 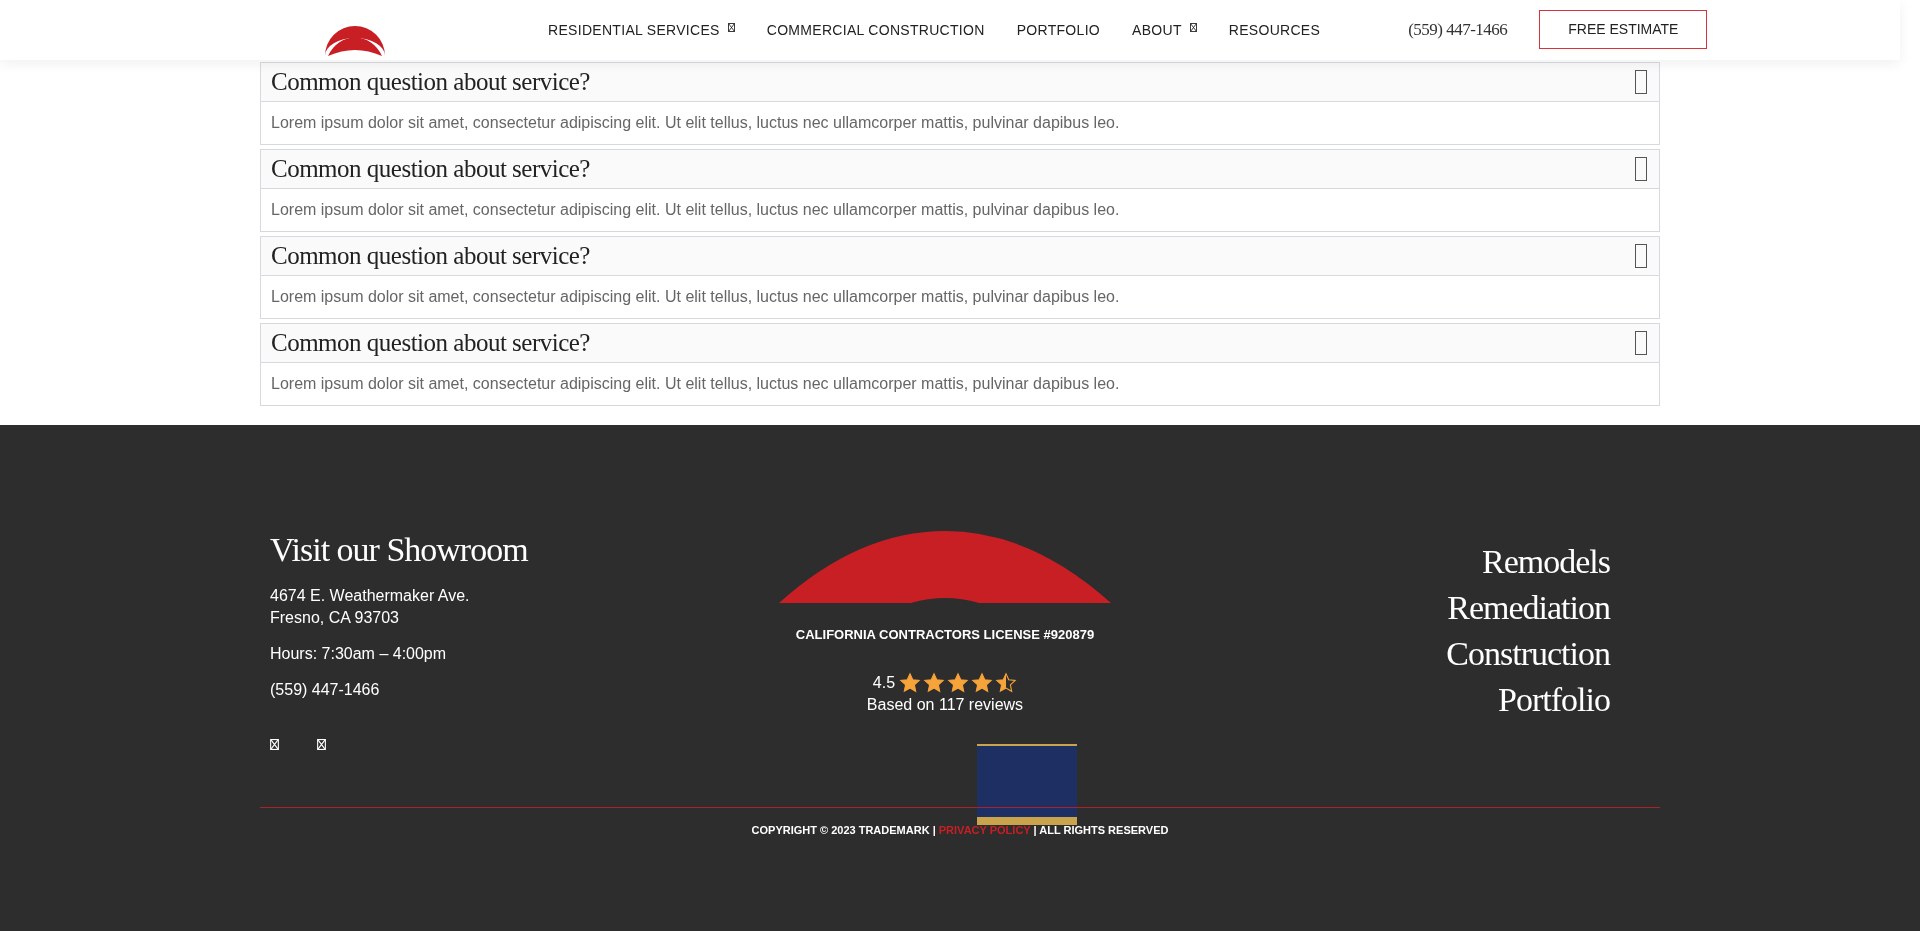 What do you see at coordinates (641, 30) in the screenshot?
I see `nav-link: RESIDENTIAL SERVICES` at bounding box center [641, 30].